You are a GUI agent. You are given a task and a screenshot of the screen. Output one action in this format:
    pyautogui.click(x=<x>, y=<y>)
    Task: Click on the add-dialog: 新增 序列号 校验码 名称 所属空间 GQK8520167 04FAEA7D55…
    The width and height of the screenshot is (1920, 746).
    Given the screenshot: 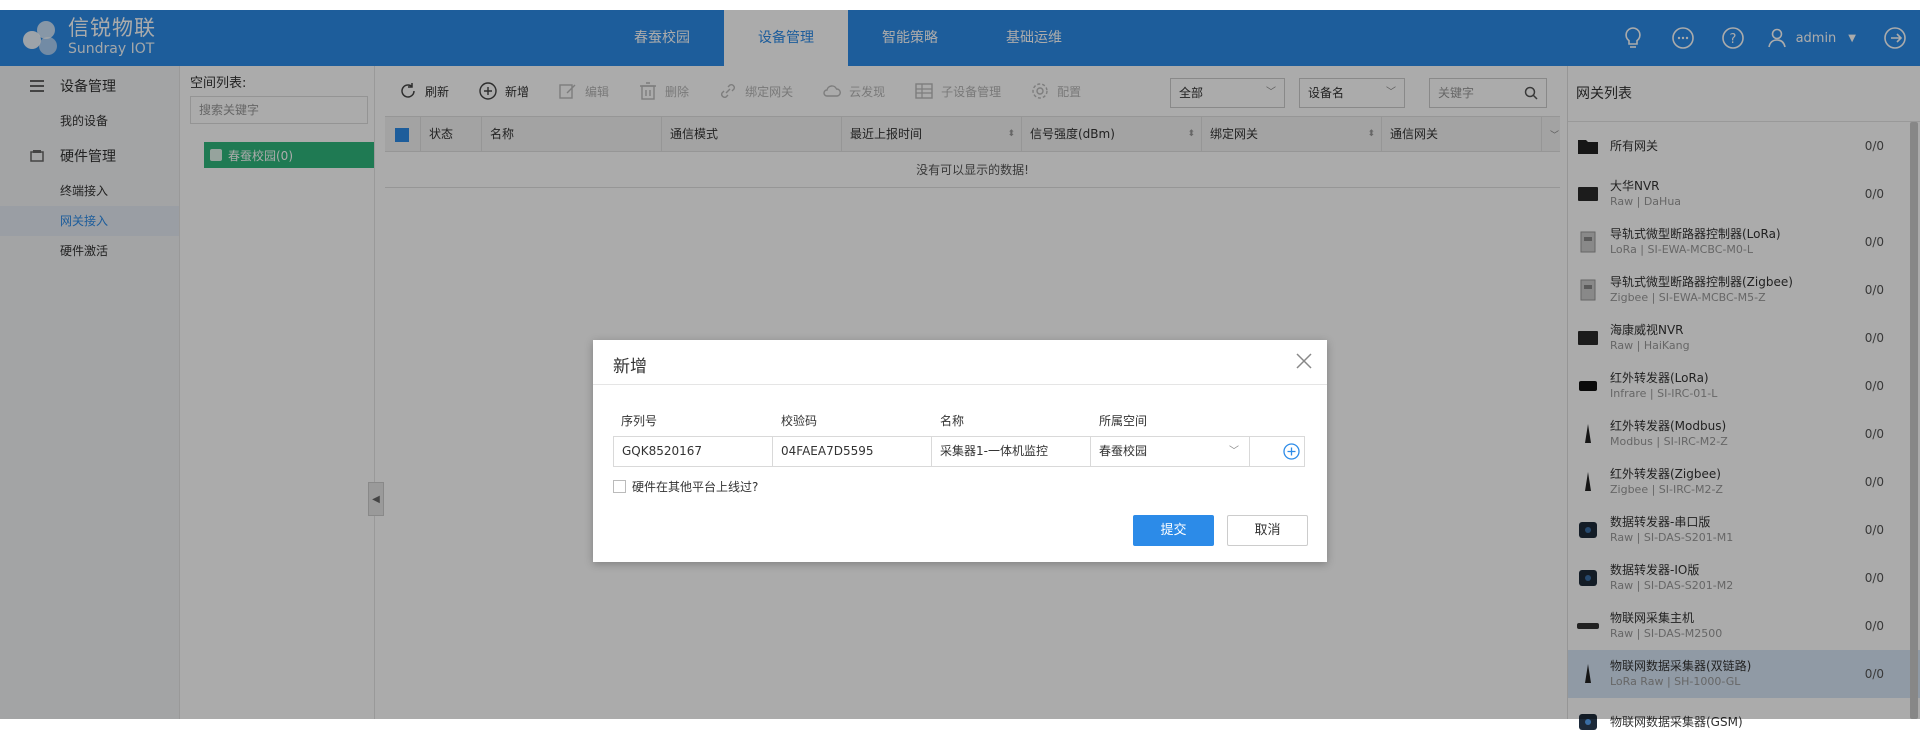 What is the action you would take?
    pyautogui.click(x=960, y=451)
    